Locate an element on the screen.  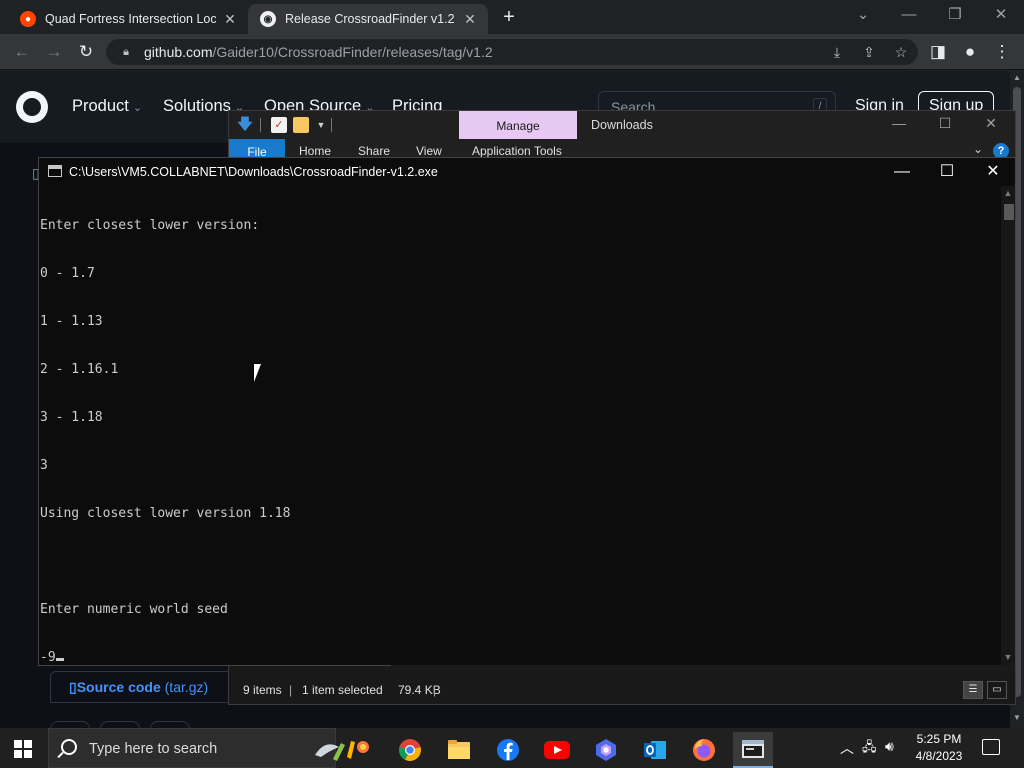
properties-icon: ✓ is located at coordinates (279, 125).